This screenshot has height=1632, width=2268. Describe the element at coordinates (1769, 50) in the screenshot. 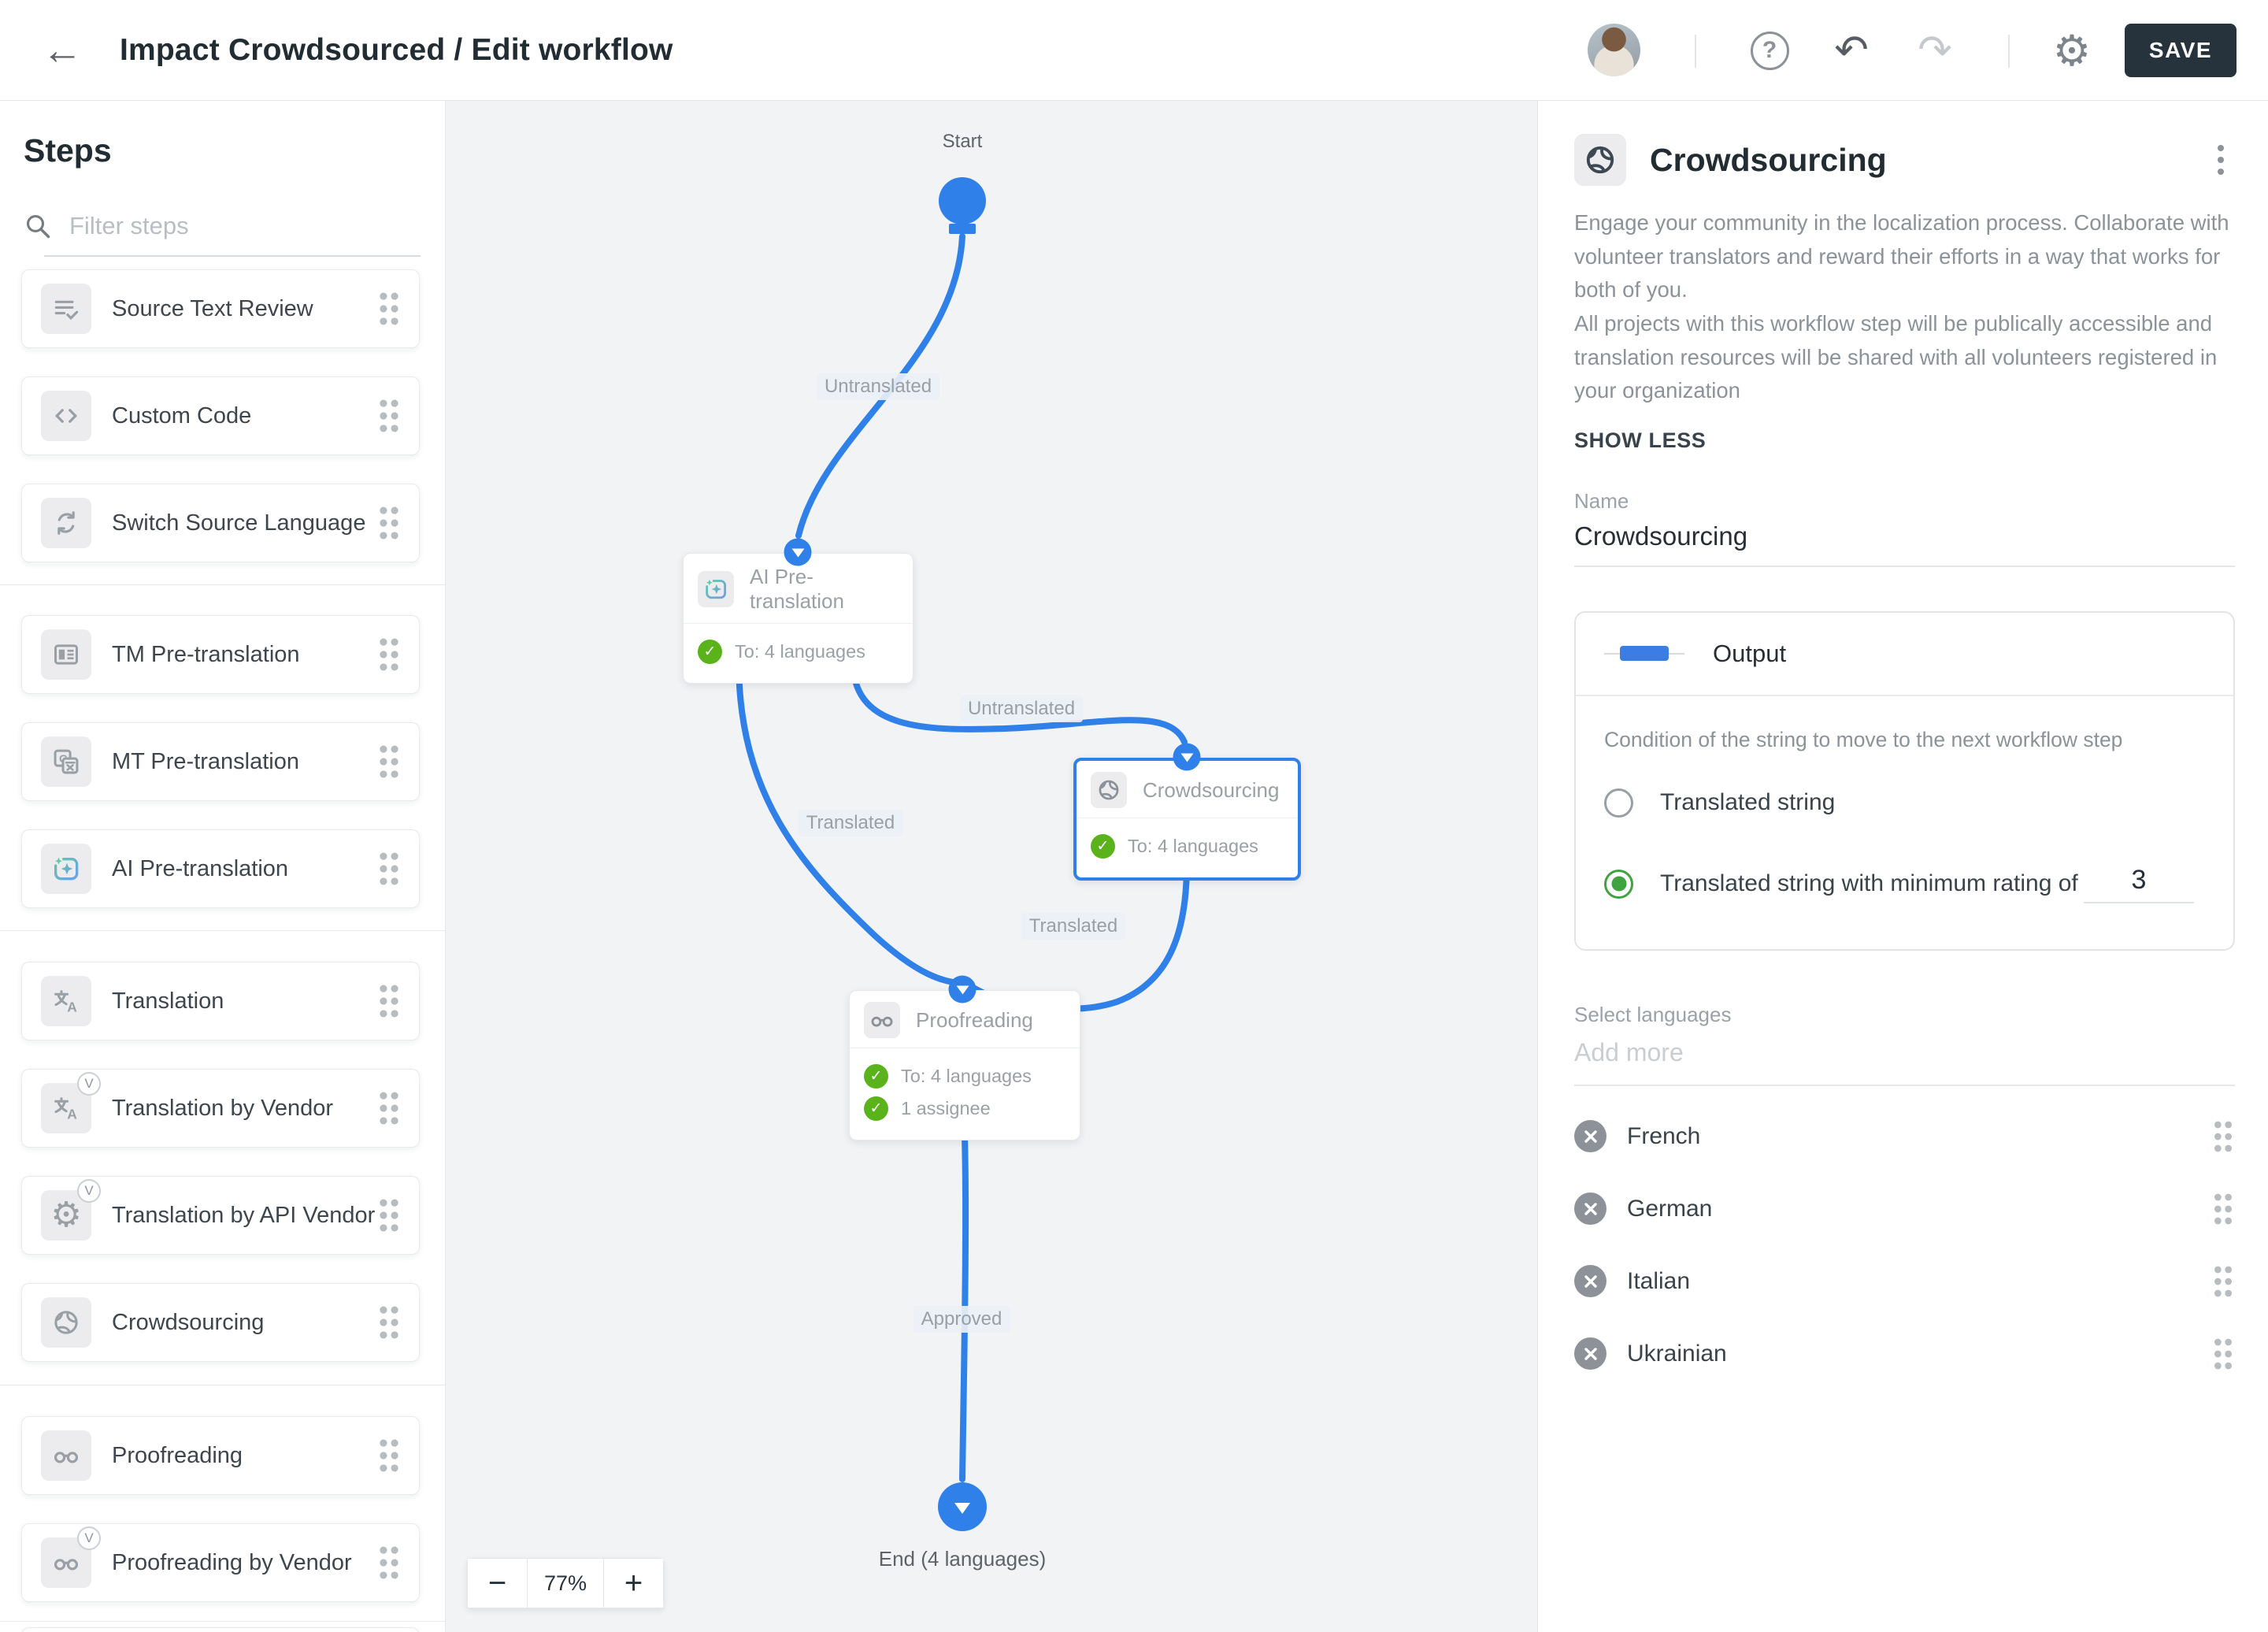

I see `help-icon: ?` at that location.